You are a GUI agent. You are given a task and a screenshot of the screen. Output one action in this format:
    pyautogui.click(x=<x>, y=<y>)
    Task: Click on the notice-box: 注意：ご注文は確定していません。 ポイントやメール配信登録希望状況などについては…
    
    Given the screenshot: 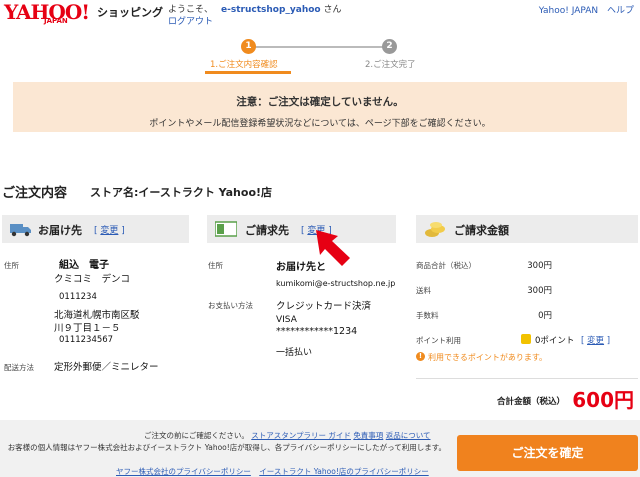 What is the action you would take?
    pyautogui.click(x=320, y=107)
    